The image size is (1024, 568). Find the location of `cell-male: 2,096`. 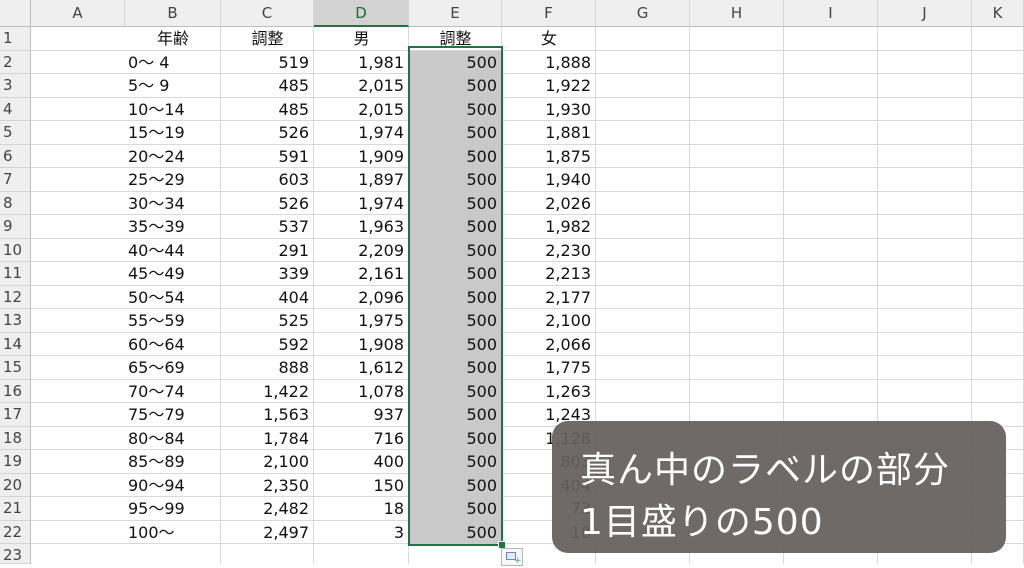

cell-male: 2,096 is located at coordinates (361, 298).